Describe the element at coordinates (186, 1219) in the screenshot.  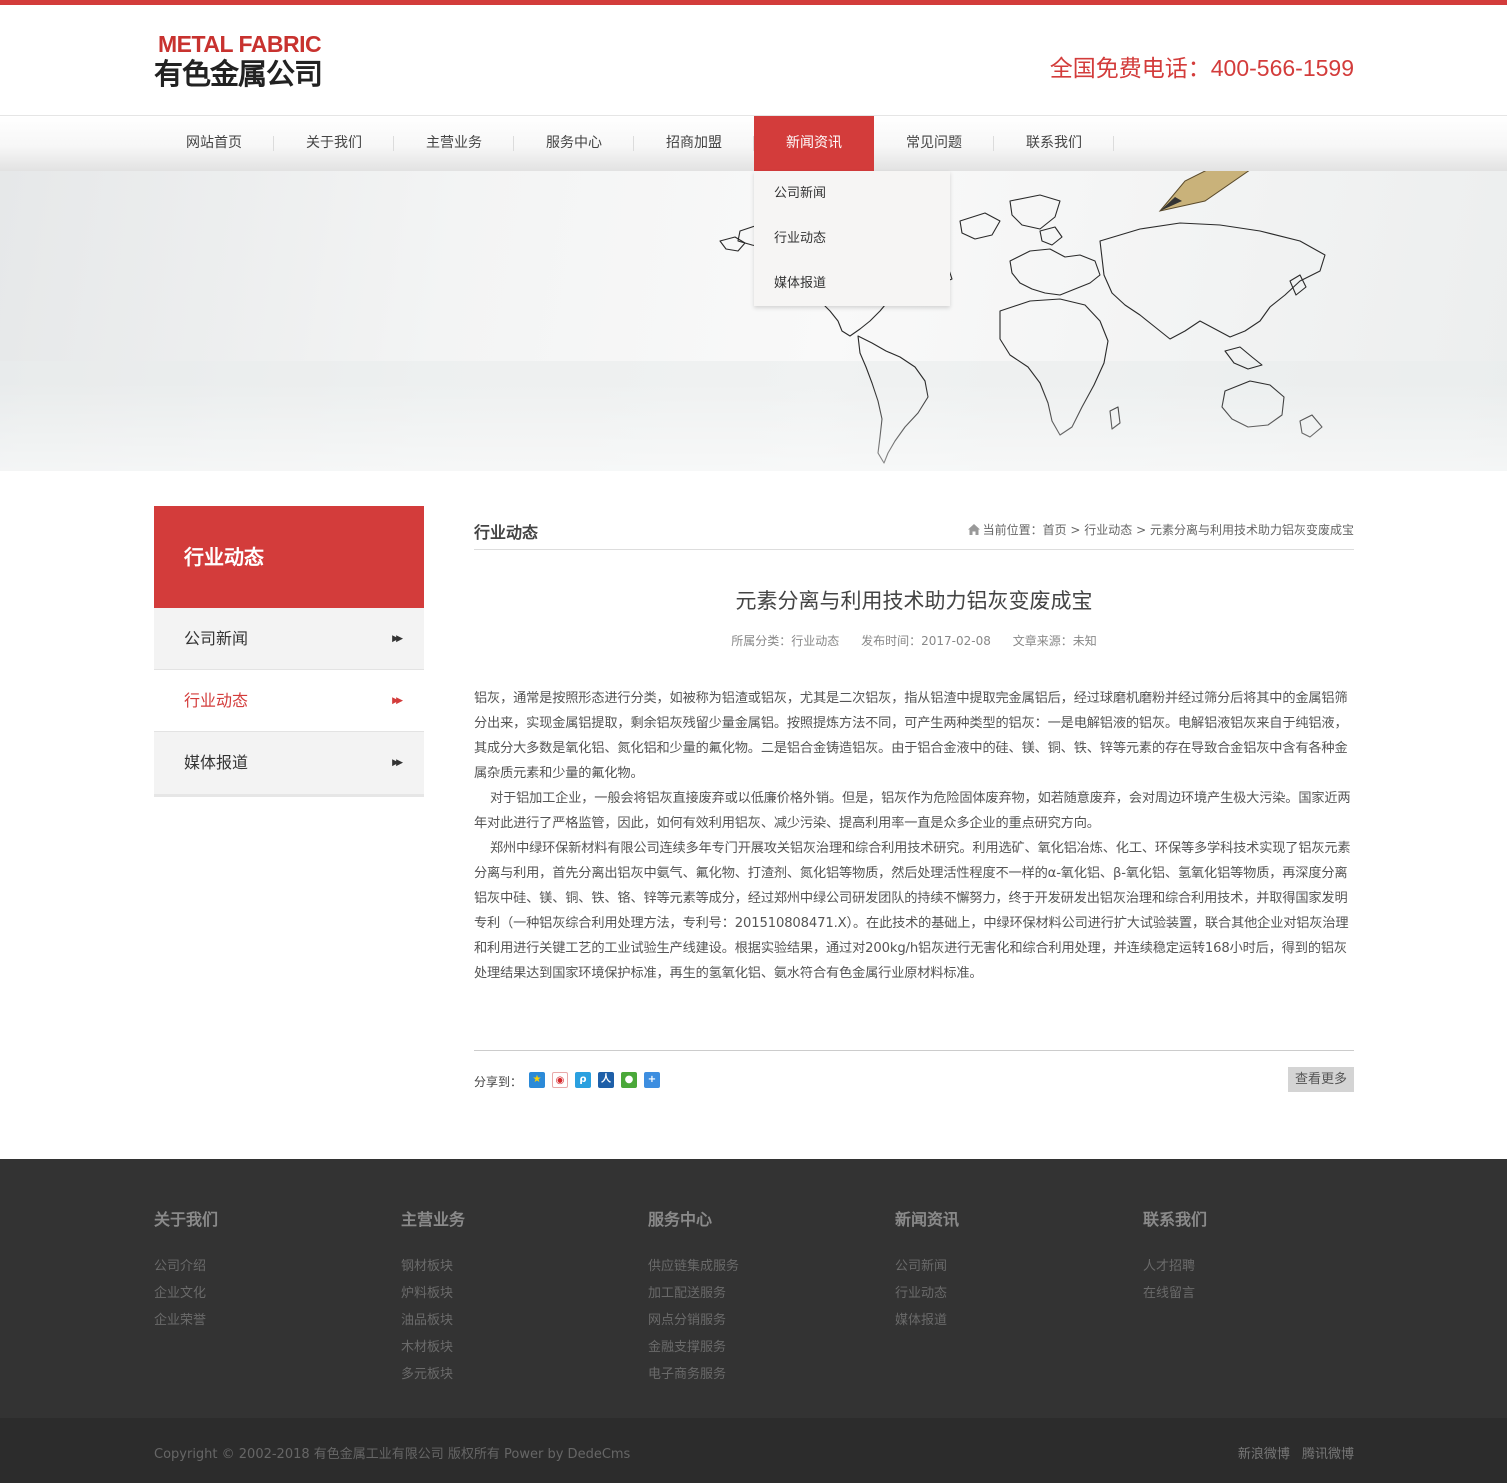
I see `footer-column-title: 关于我们` at that location.